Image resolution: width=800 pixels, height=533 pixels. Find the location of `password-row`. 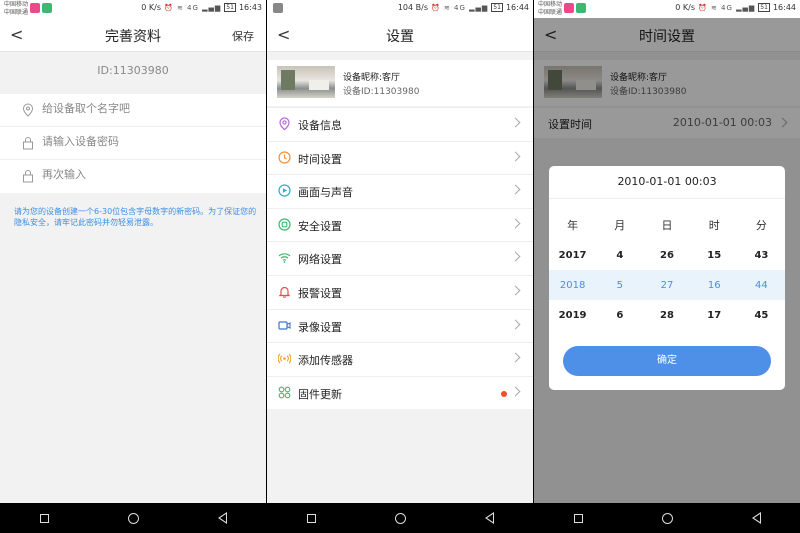

password-row is located at coordinates (133, 143).